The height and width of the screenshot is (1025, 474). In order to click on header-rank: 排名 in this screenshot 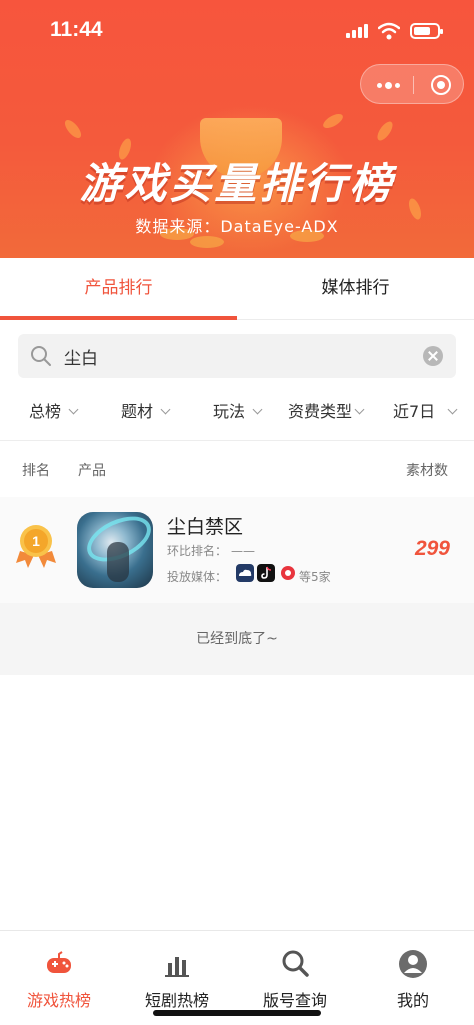, I will do `click(36, 471)`.